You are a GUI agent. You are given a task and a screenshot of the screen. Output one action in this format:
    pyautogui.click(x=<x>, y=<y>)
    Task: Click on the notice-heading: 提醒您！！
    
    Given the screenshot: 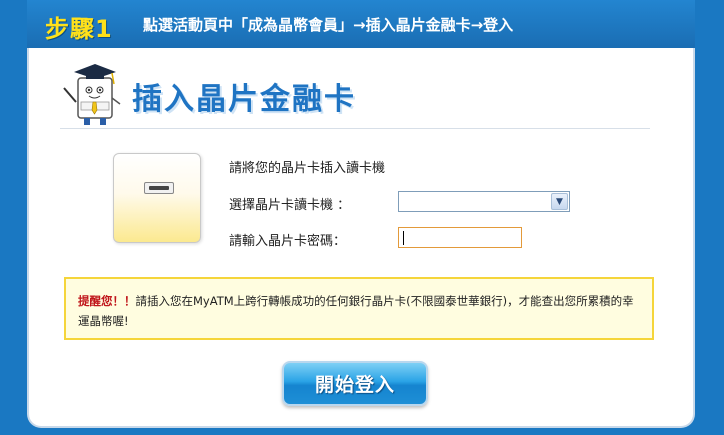 What is the action you would take?
    pyautogui.click(x=107, y=301)
    